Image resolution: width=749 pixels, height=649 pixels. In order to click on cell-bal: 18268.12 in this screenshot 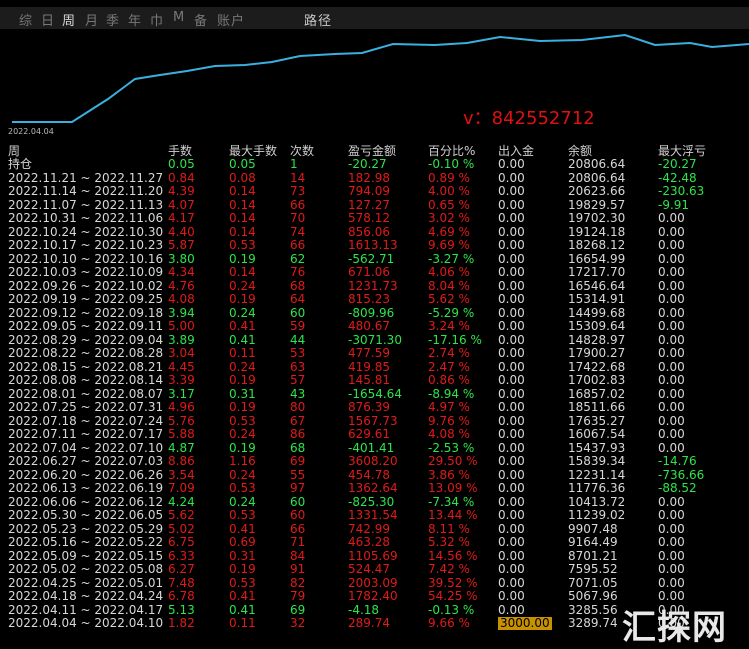, I will do `click(597, 245)`.